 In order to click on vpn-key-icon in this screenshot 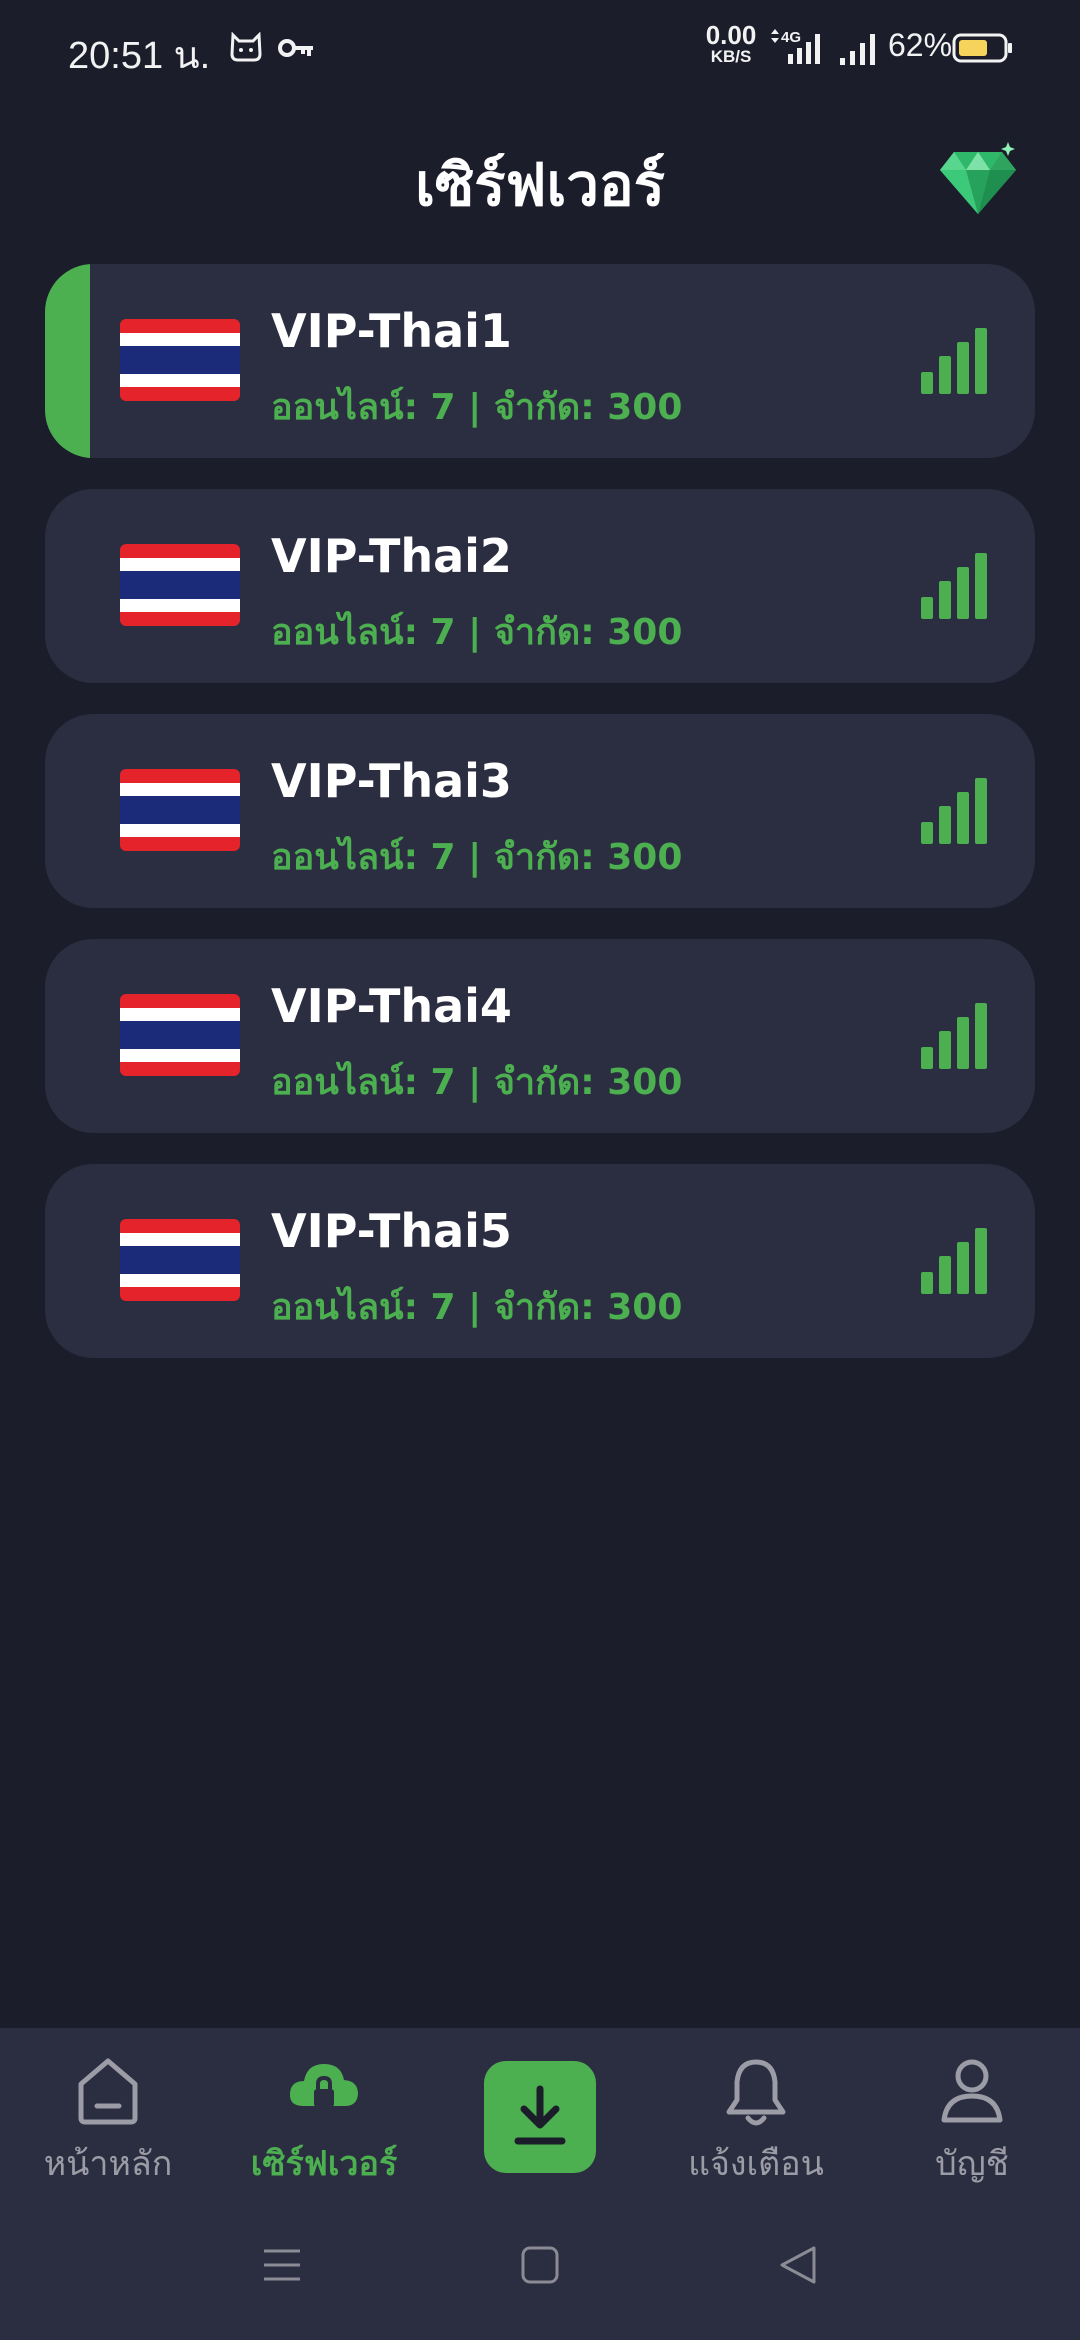, I will do `click(297, 50)`.